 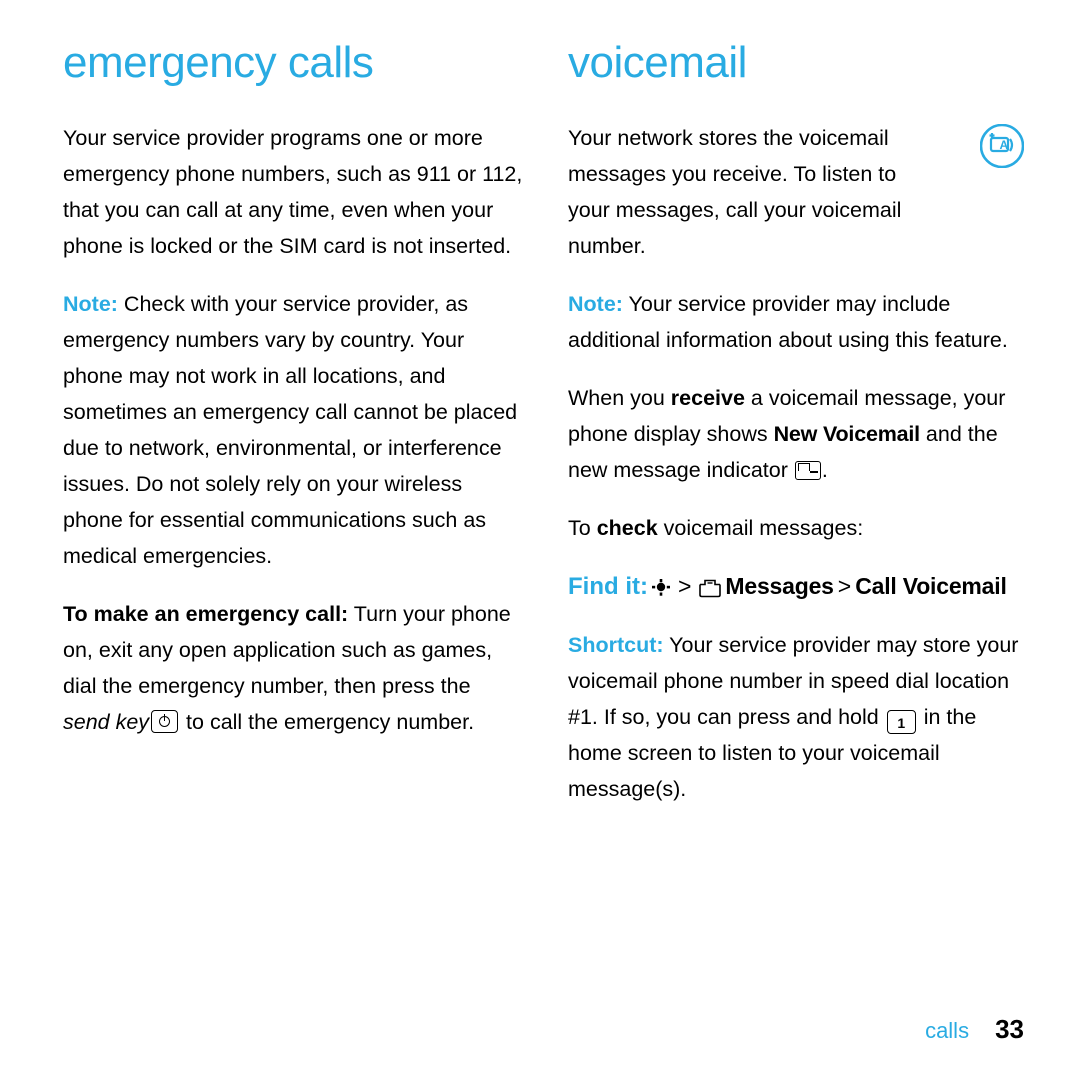 What do you see at coordinates (1009, 1029) in the screenshot?
I see `footer-page-number: 33` at bounding box center [1009, 1029].